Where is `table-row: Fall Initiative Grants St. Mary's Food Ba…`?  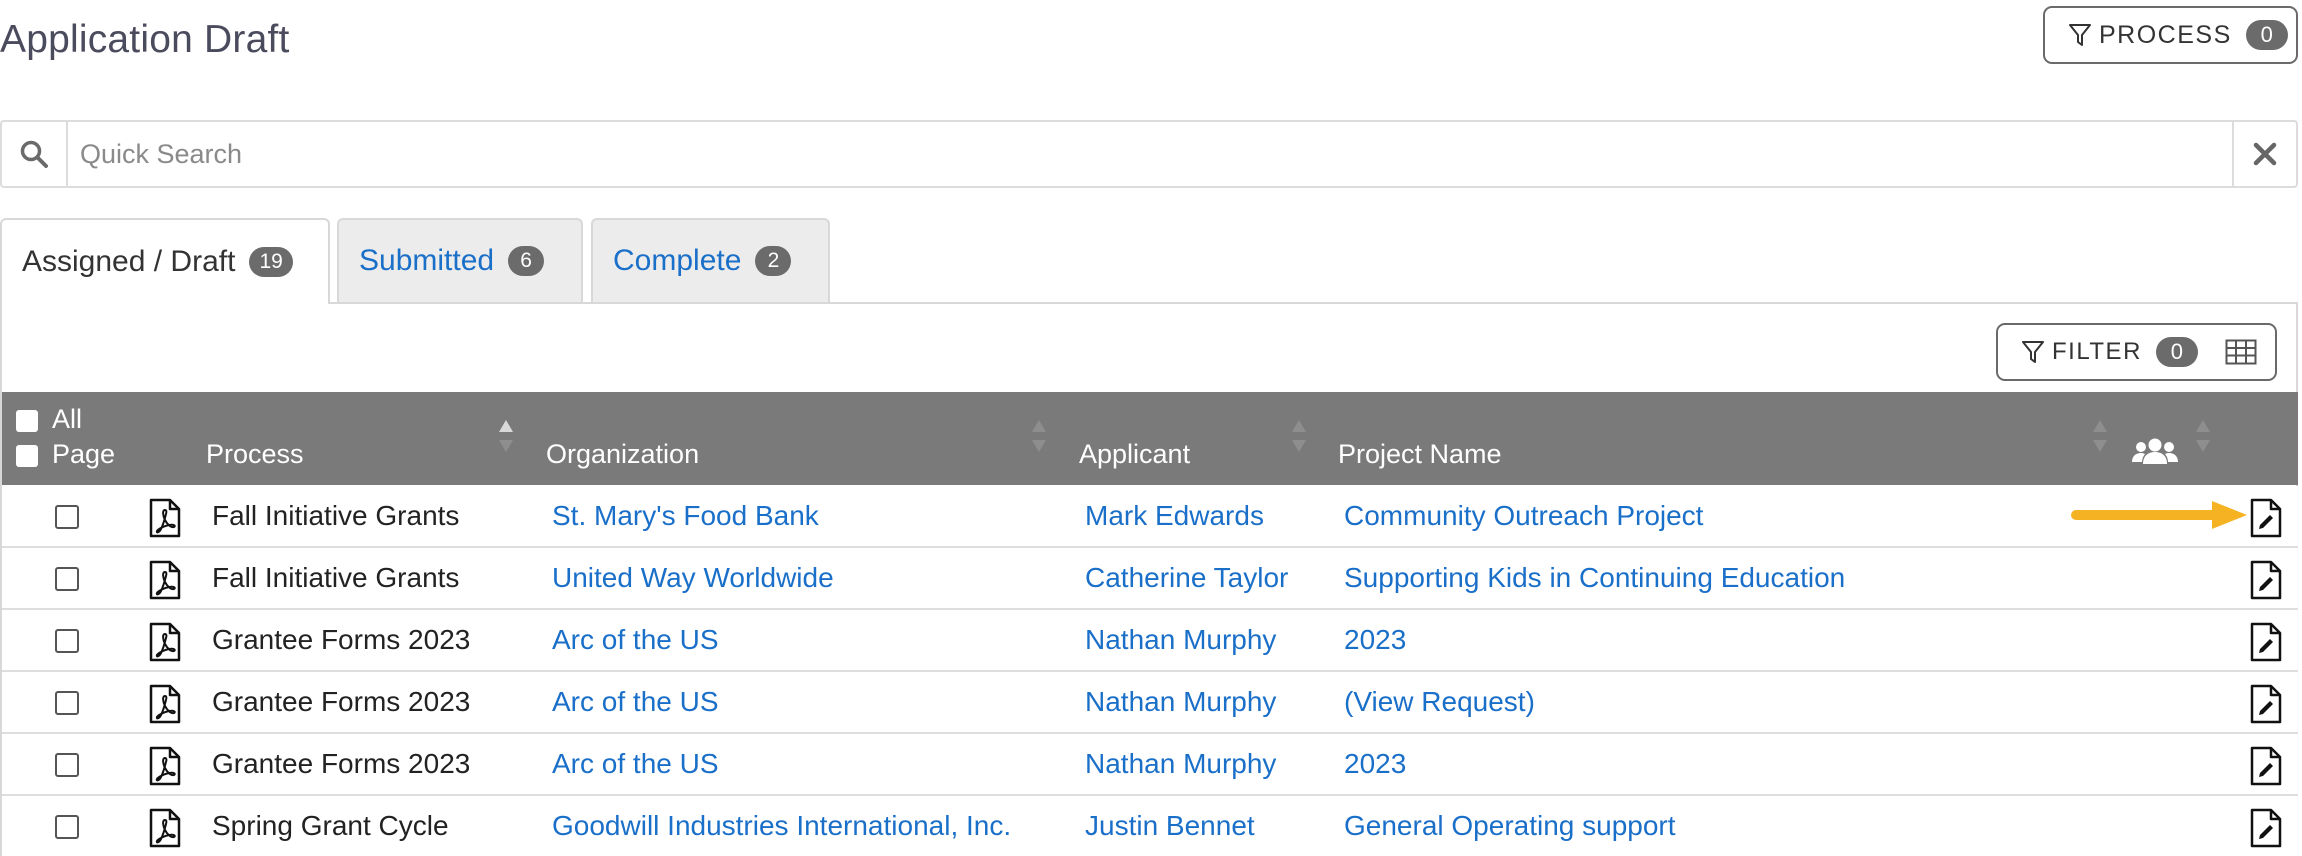
table-row: Fall Initiative Grants St. Mary's Food Ba… is located at coordinates (1150, 517).